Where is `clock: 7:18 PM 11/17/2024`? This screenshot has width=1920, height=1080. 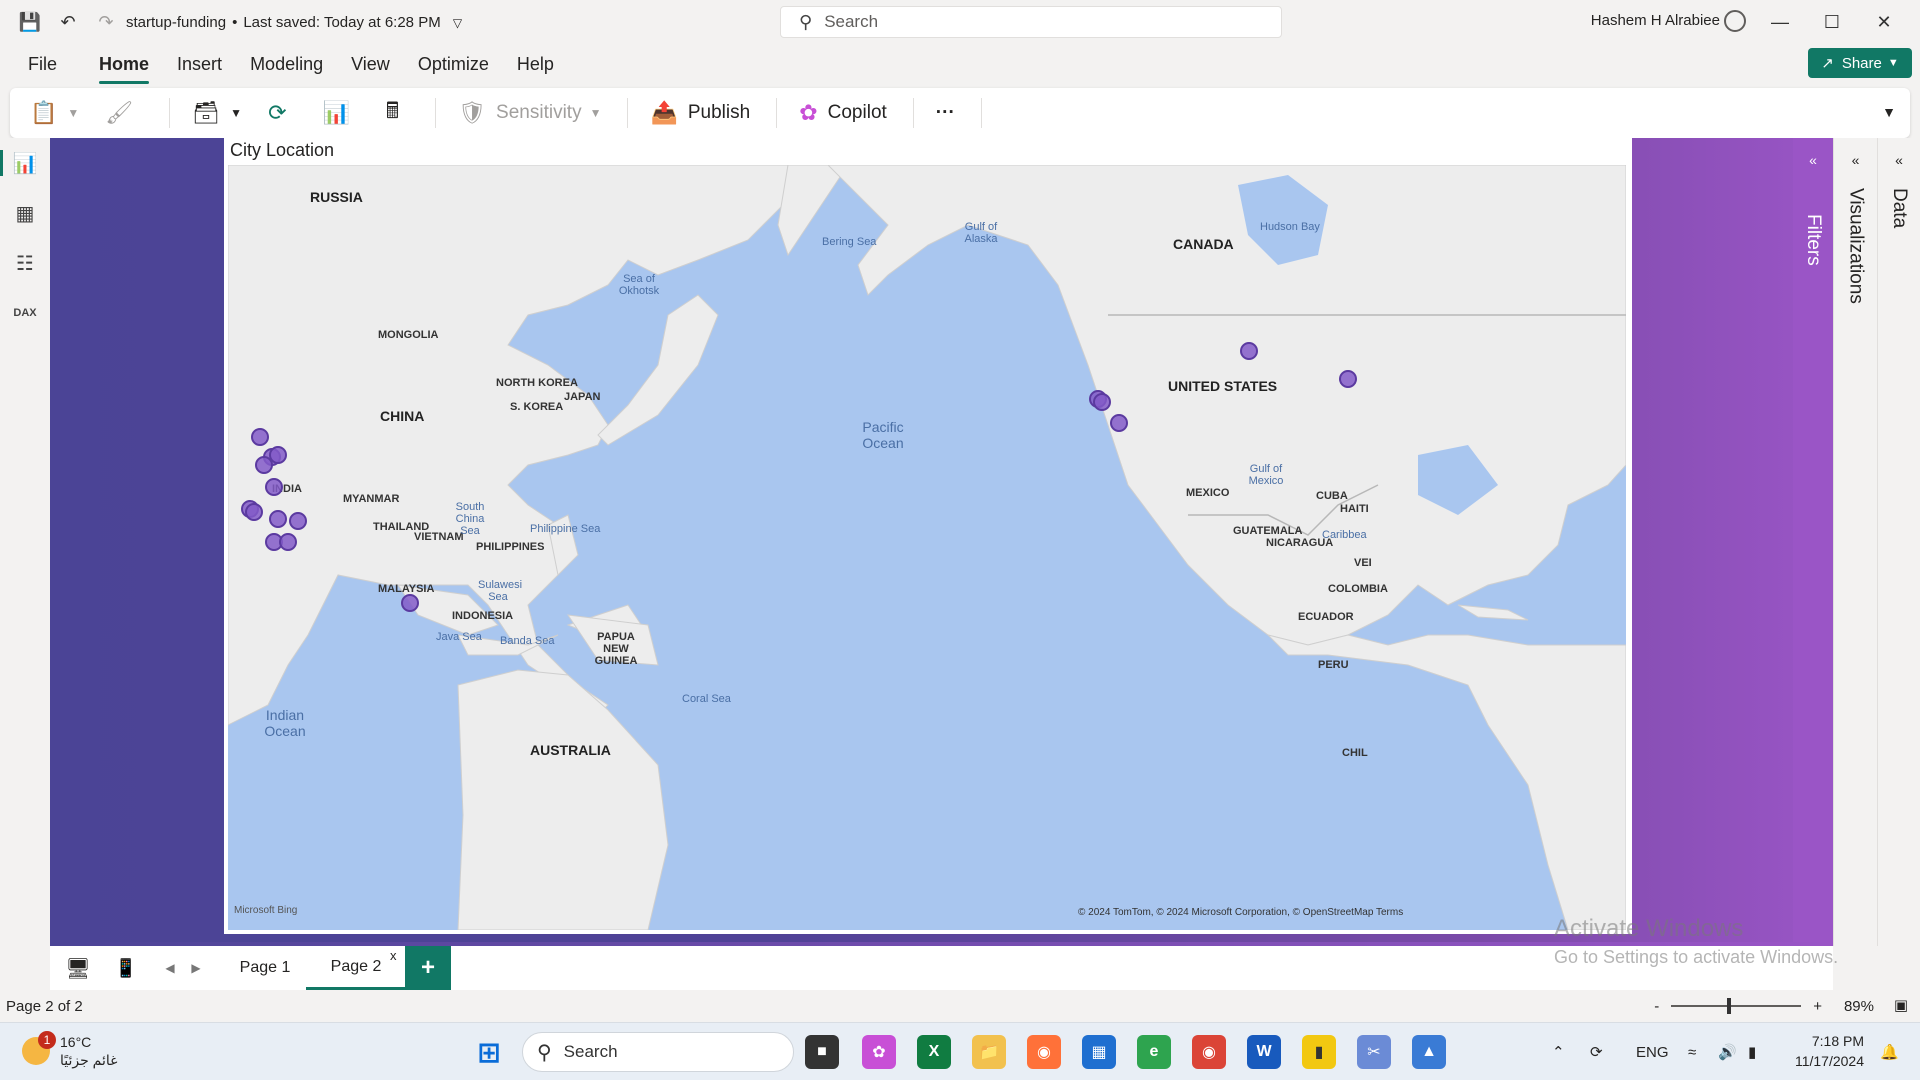 clock: 7:18 PM 11/17/2024 is located at coordinates (1829, 1051).